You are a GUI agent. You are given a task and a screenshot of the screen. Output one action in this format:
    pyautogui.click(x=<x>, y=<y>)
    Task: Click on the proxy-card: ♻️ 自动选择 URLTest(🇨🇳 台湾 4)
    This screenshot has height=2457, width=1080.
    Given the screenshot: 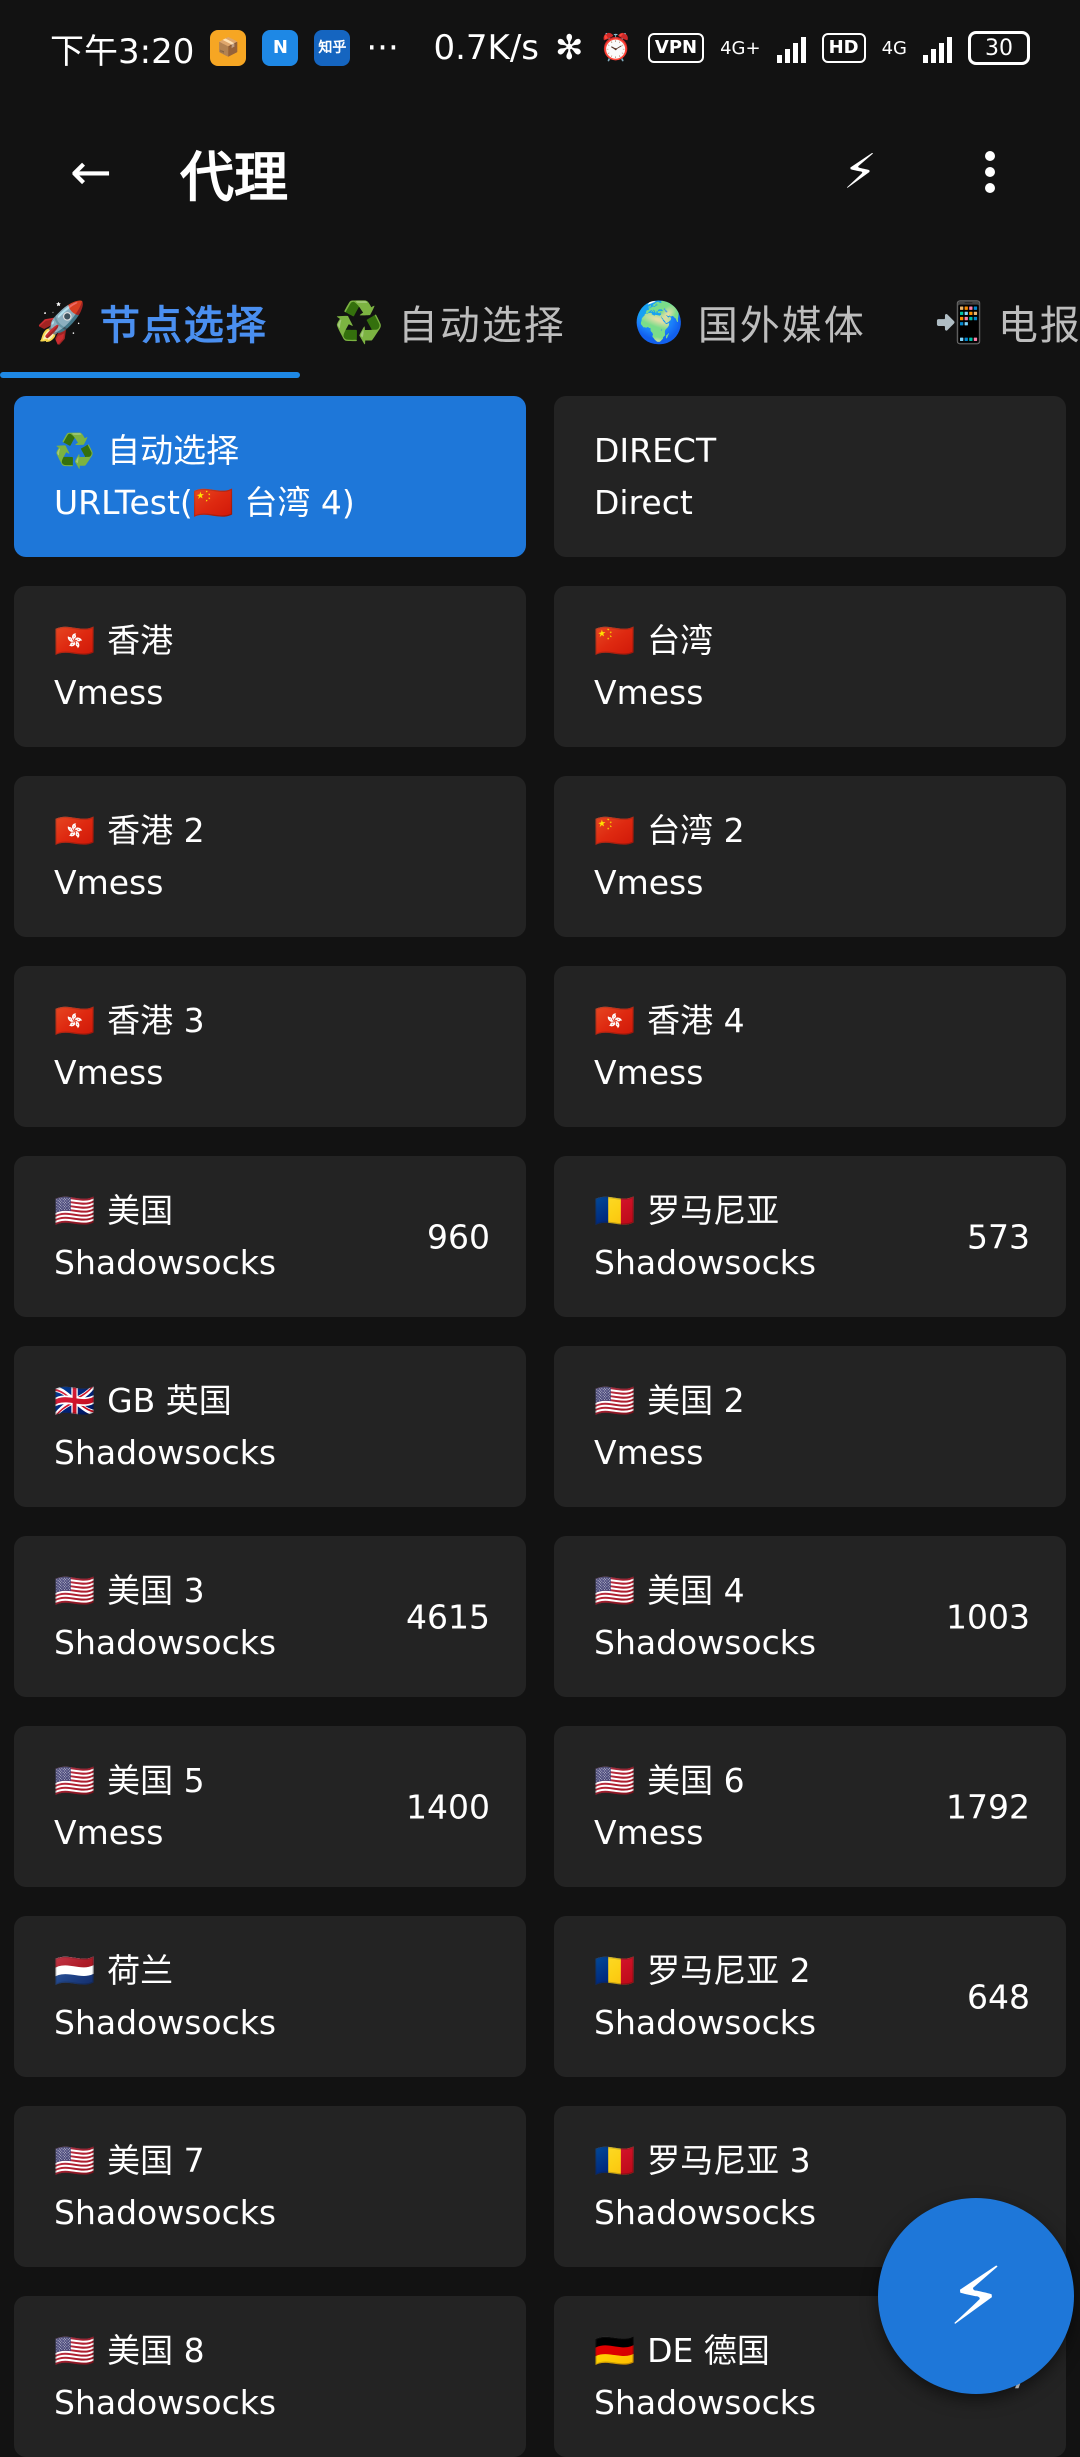 What is the action you would take?
    pyautogui.click(x=270, y=476)
    